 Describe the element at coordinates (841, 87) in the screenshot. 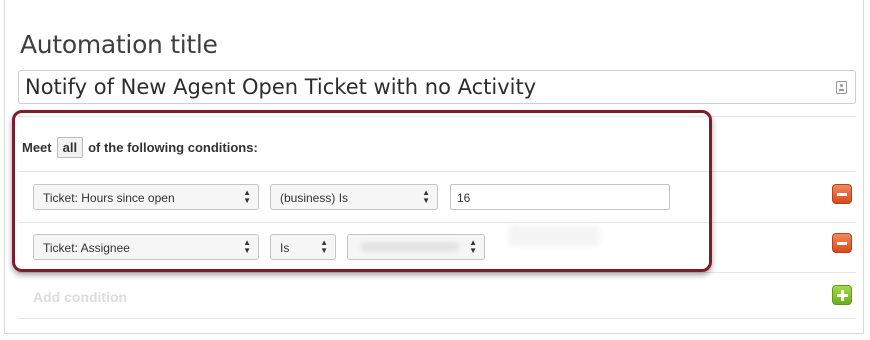

I see `contact-card-icon` at that location.